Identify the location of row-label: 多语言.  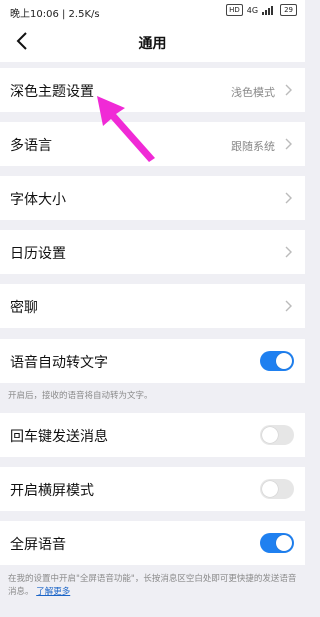
(31, 146).